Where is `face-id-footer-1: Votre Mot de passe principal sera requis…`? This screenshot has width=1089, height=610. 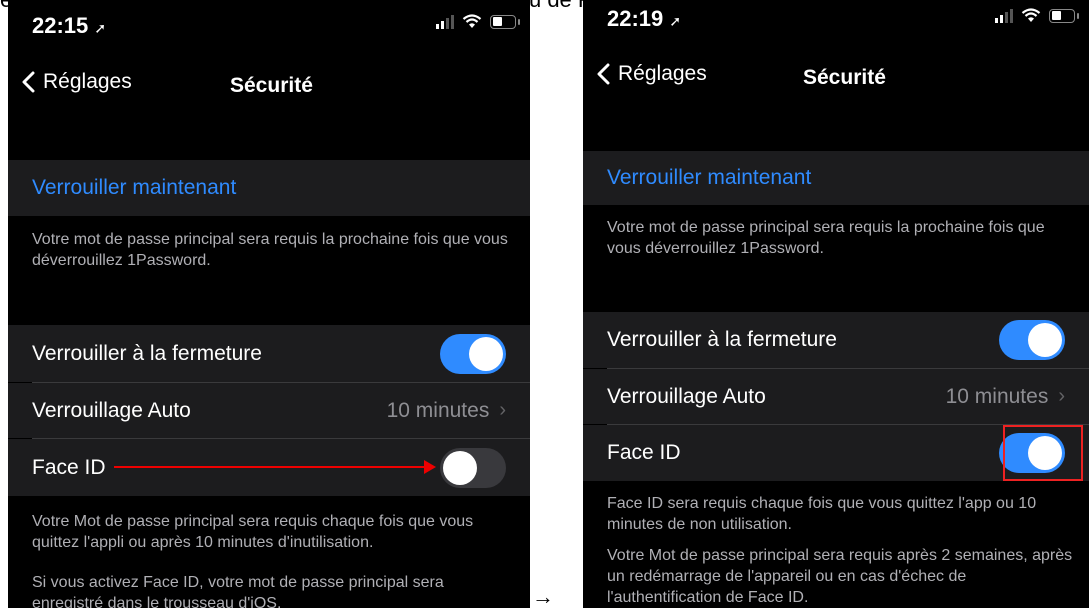 face-id-footer-1: Votre Mot de passe principal sera requis… is located at coordinates (253, 532).